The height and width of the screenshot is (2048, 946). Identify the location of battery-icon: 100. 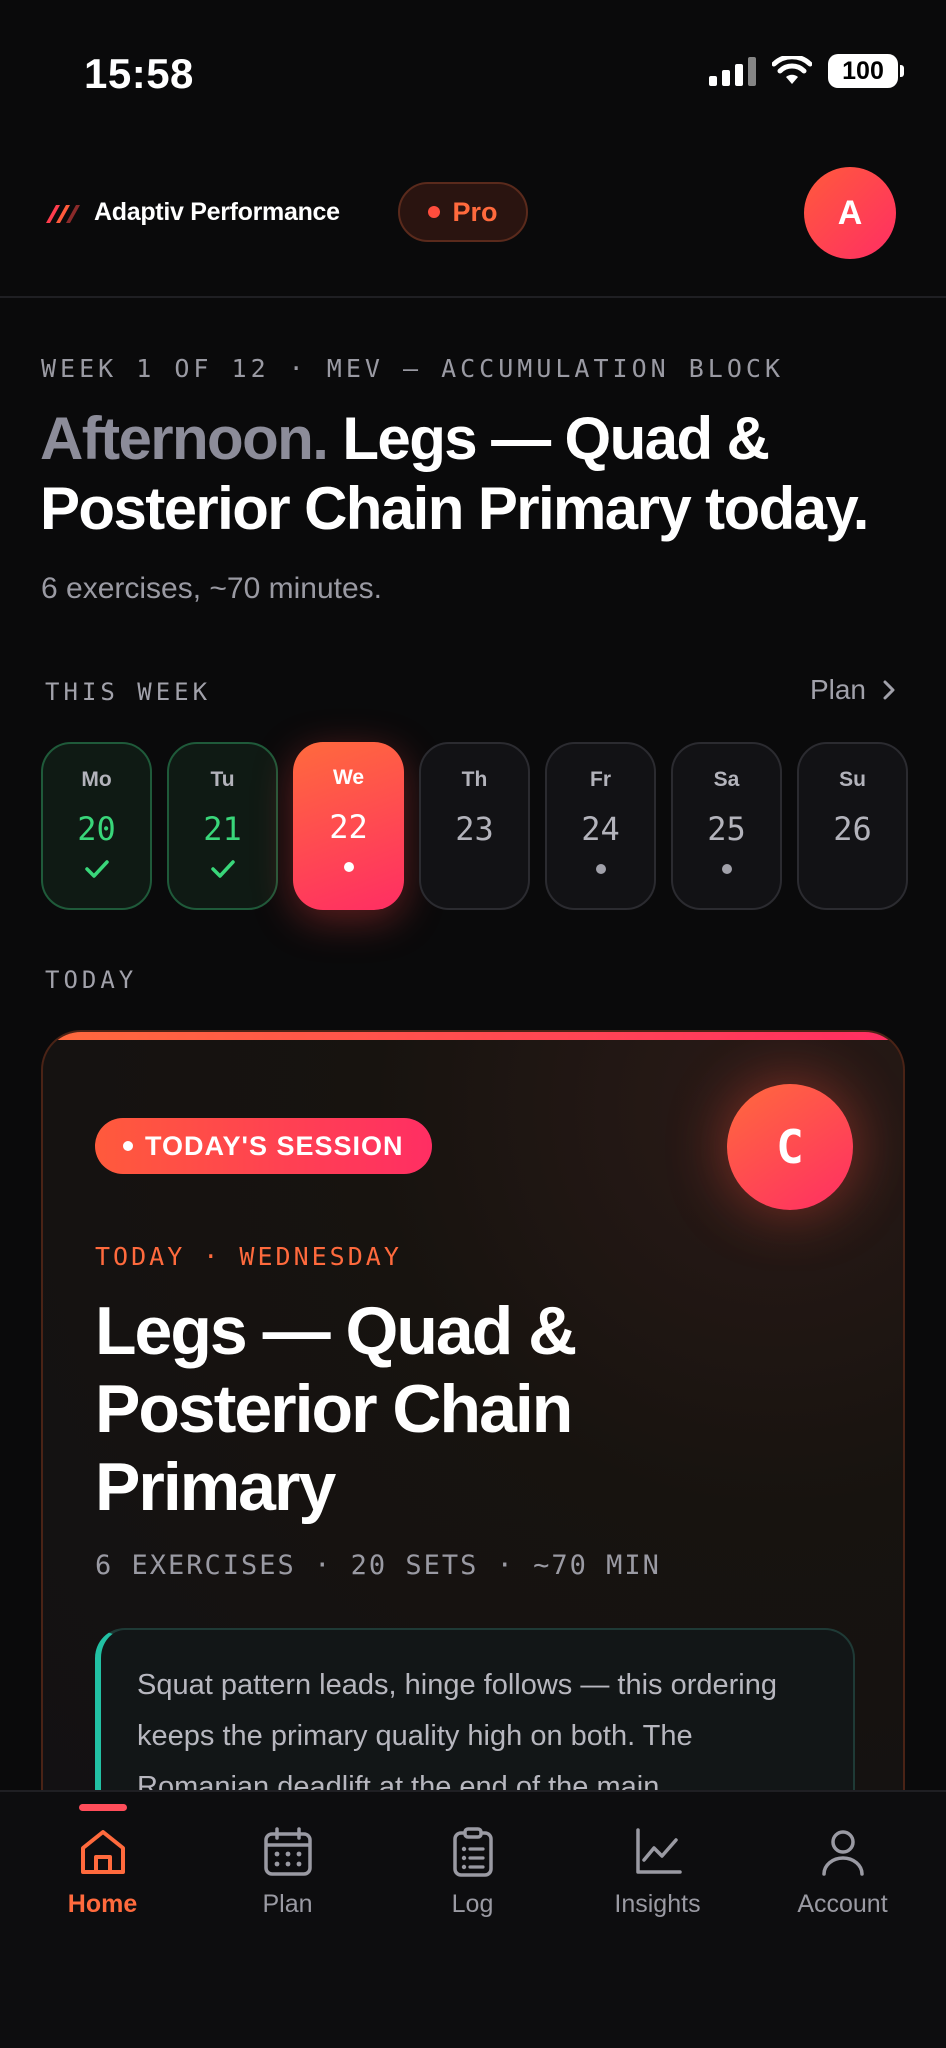
(866, 71).